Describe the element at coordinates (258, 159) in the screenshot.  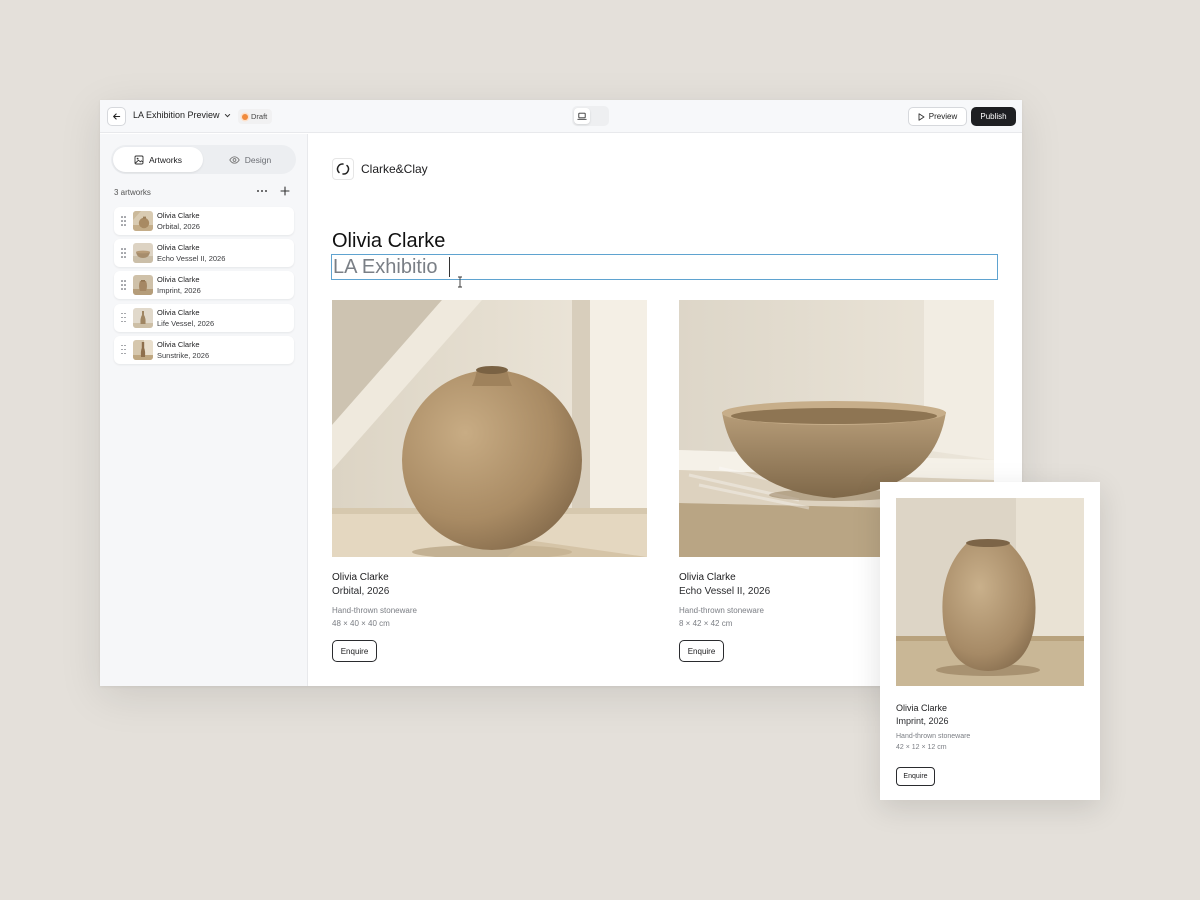
I see `tab-design-label: Design` at that location.